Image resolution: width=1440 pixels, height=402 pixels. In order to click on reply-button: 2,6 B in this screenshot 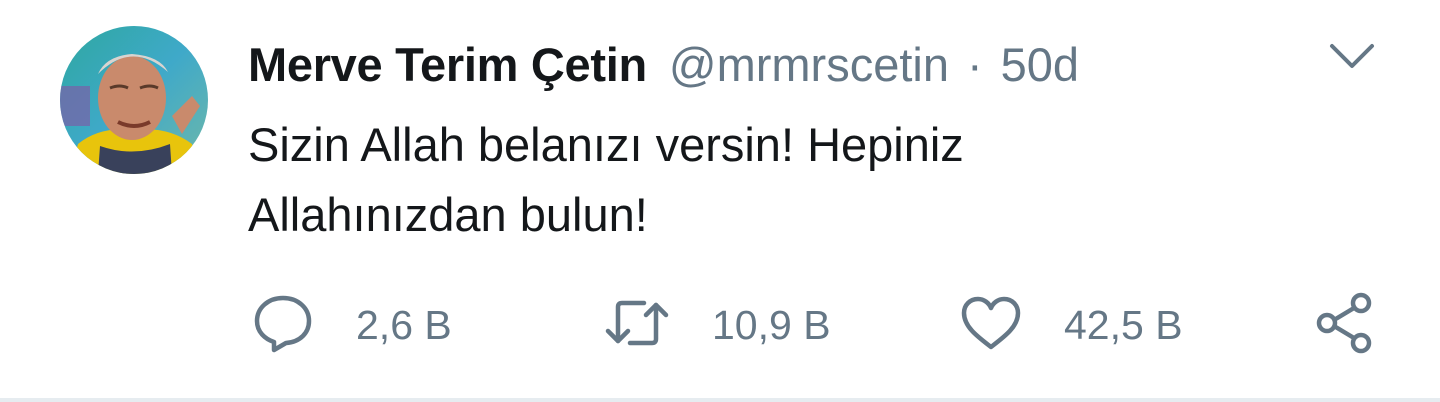, I will do `click(352, 325)`.